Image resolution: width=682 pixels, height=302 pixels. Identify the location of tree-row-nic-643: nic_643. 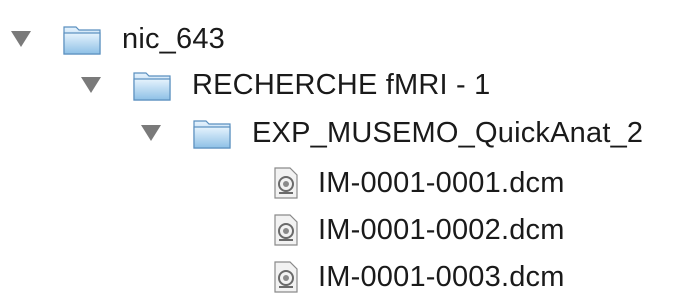
(117, 39).